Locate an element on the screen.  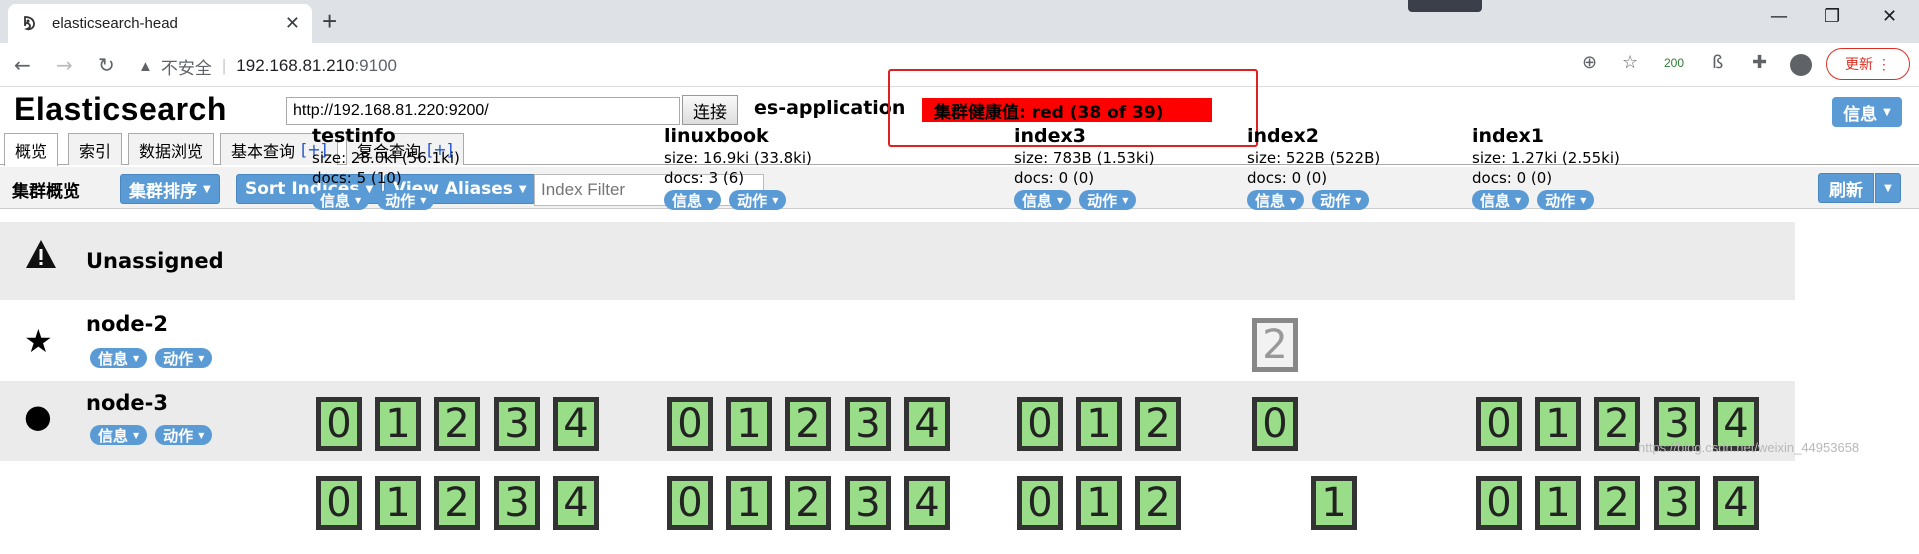
tab-browser: 数据浏览 is located at coordinates (171, 149).